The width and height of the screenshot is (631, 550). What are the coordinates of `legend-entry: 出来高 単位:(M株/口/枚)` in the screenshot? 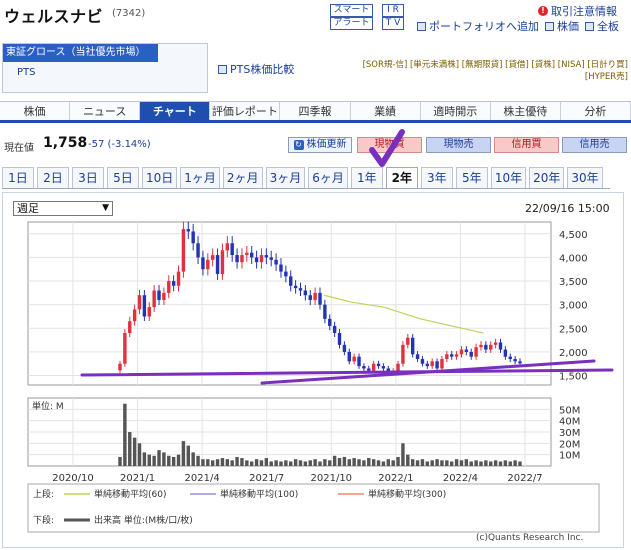 It's located at (143, 520).